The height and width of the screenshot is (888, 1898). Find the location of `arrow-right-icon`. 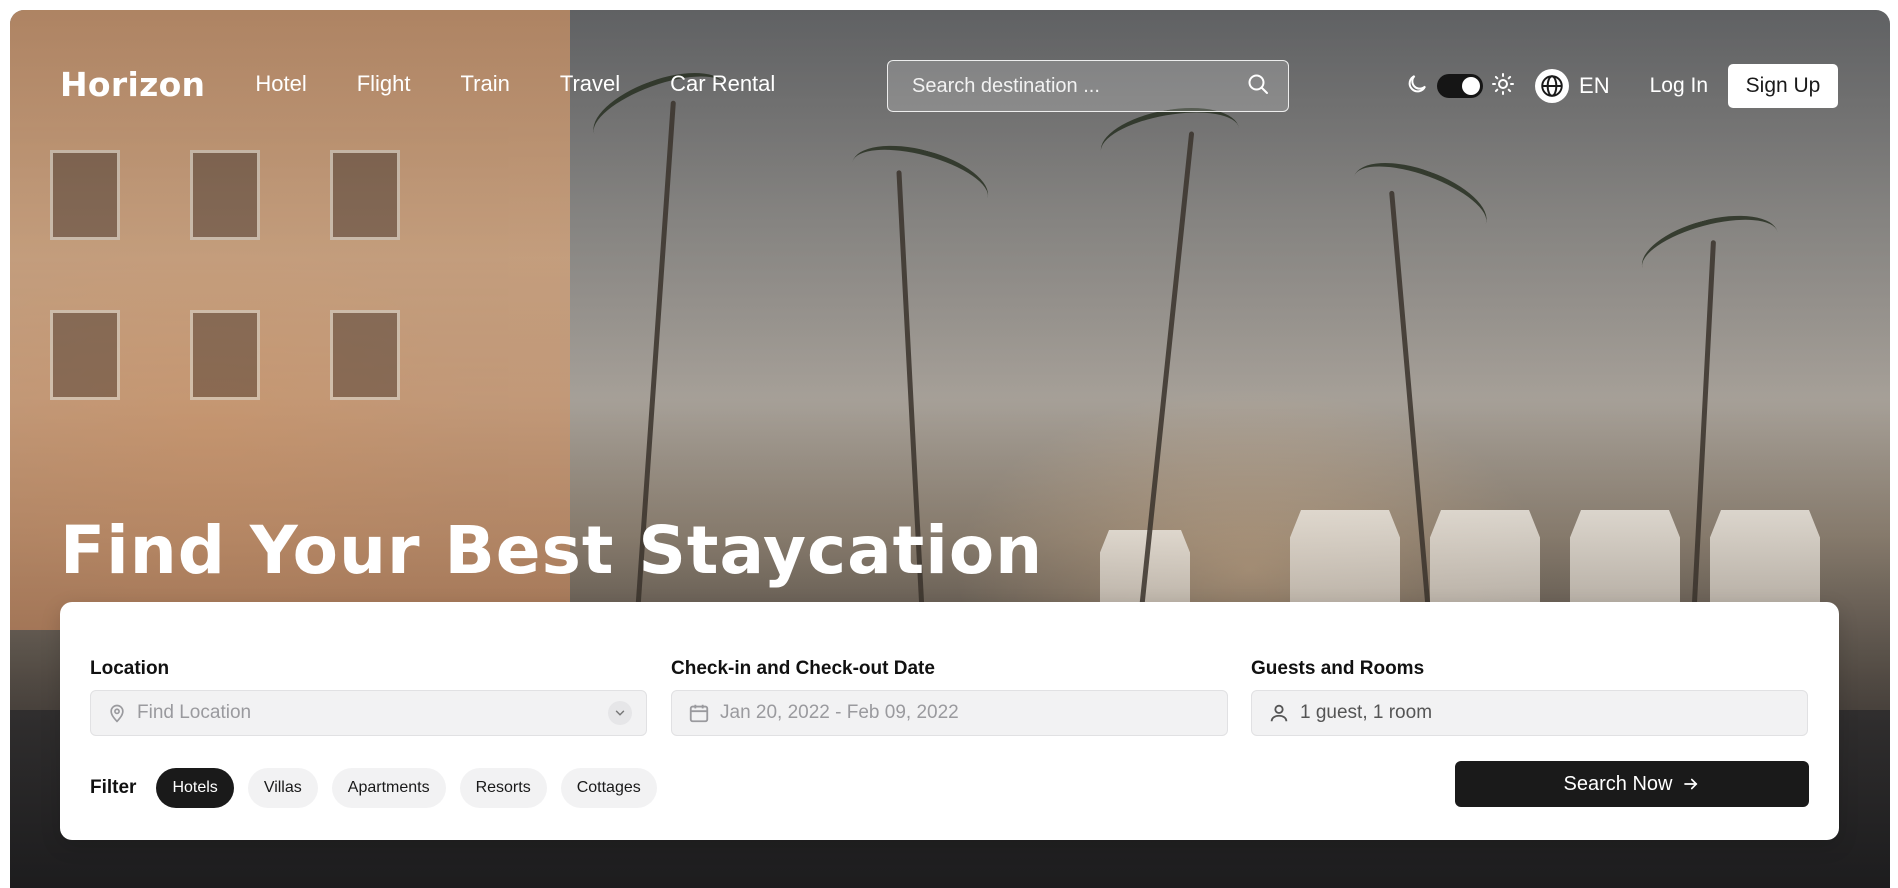

arrow-right-icon is located at coordinates (1691, 784).